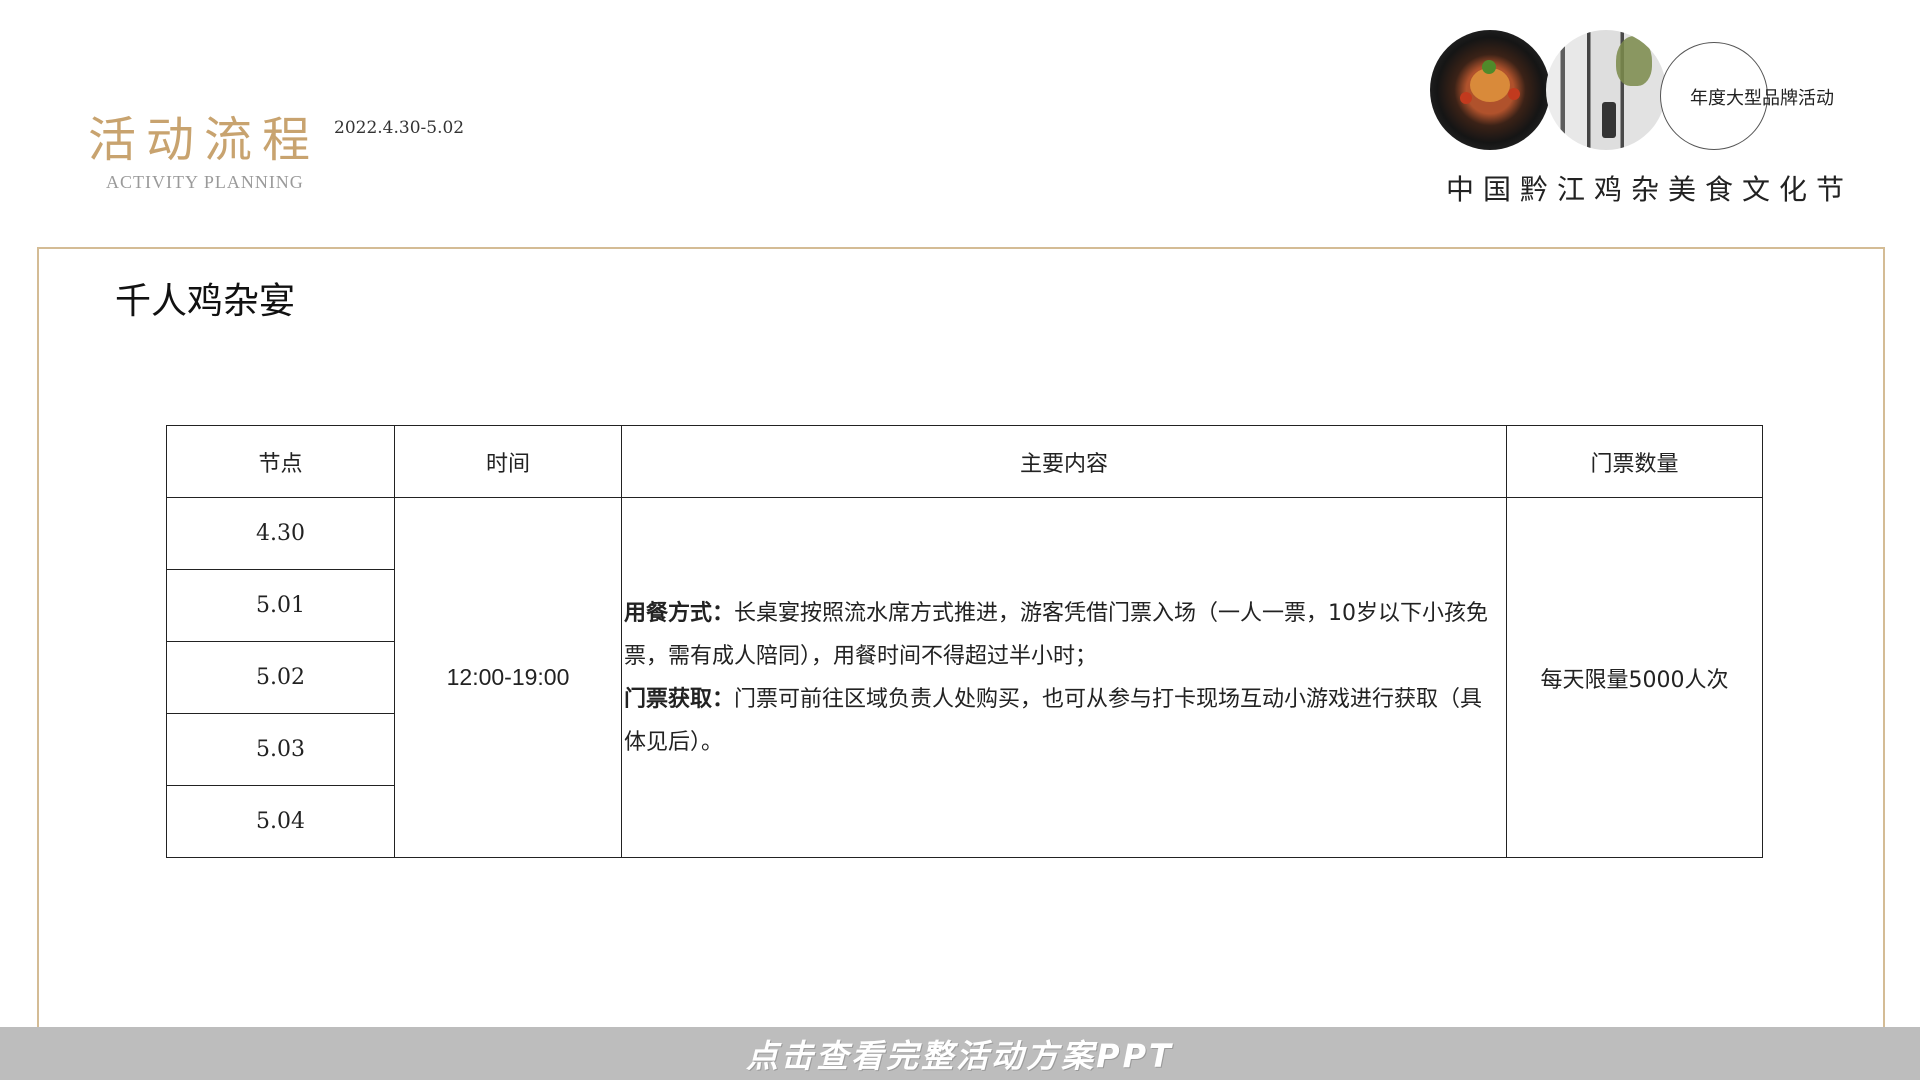  What do you see at coordinates (280, 461) in the screenshot?
I see `header-node: 节点` at bounding box center [280, 461].